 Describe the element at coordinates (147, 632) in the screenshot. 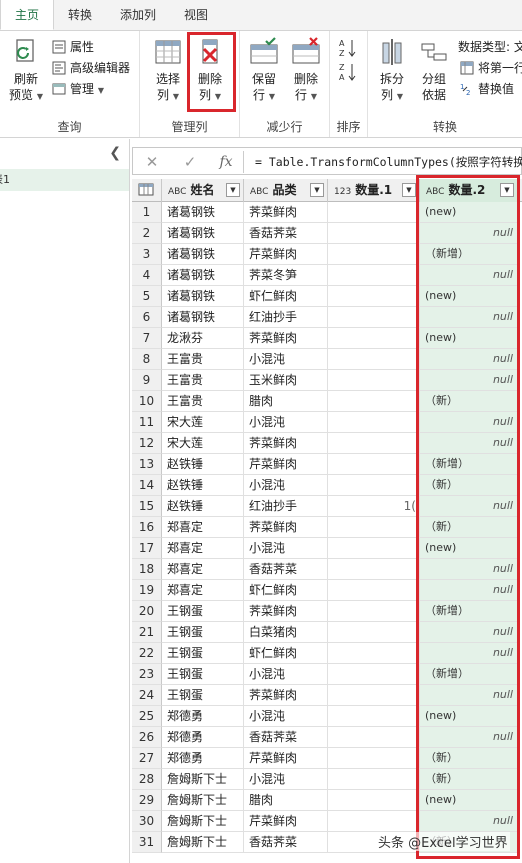

I see `row-number: 21` at that location.